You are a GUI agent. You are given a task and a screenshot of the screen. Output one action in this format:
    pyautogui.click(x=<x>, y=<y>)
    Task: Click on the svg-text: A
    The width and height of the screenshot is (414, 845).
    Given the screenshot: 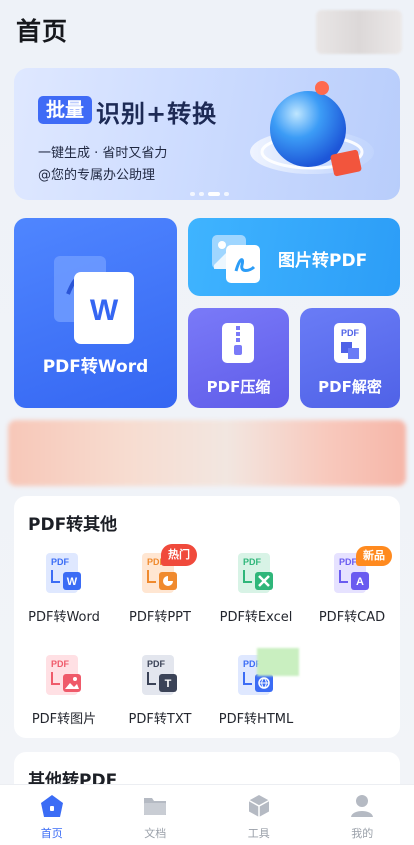 What is the action you would take?
    pyautogui.click(x=360, y=582)
    